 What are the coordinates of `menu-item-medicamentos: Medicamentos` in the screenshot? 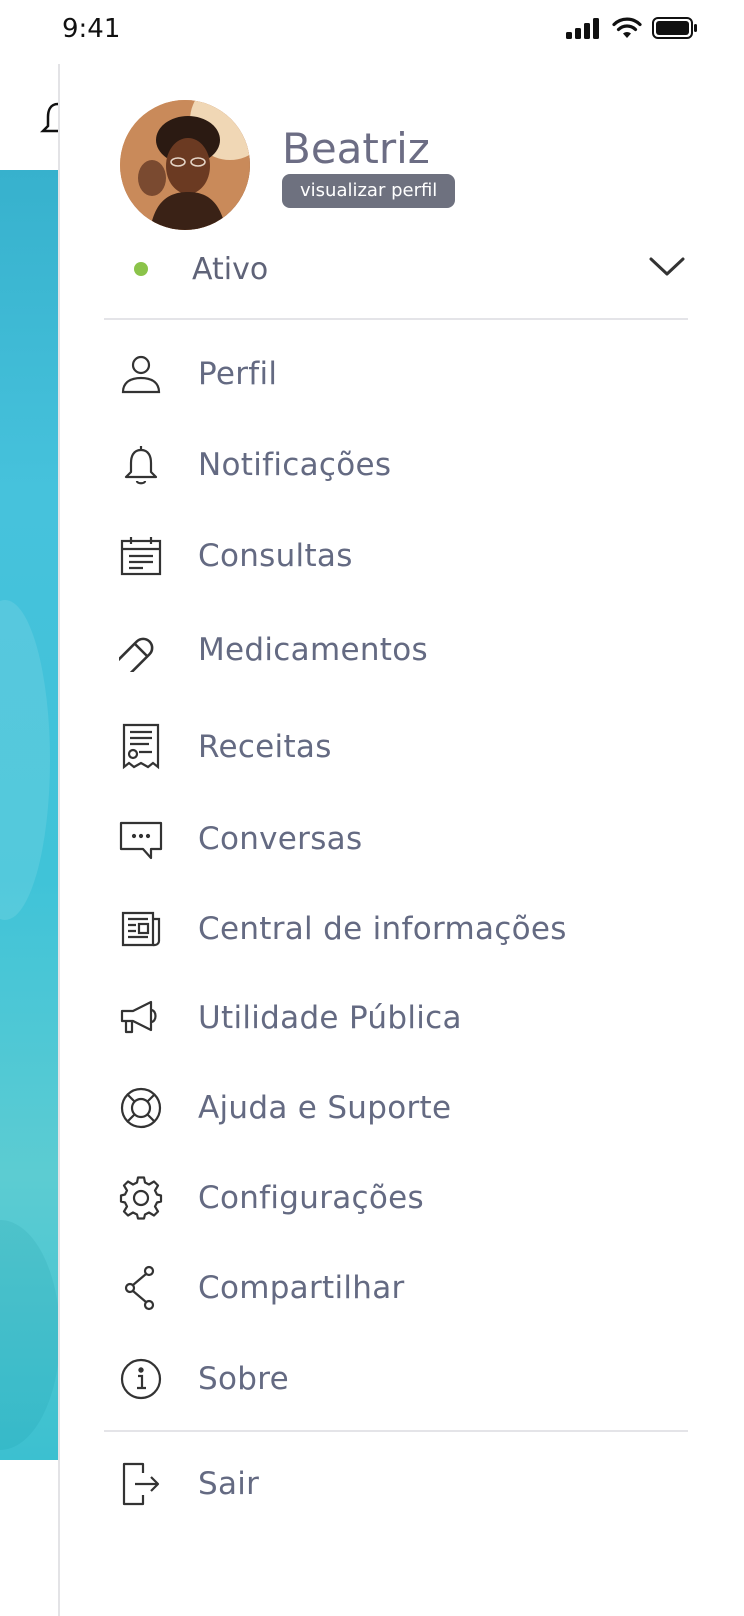 It's located at (408, 650).